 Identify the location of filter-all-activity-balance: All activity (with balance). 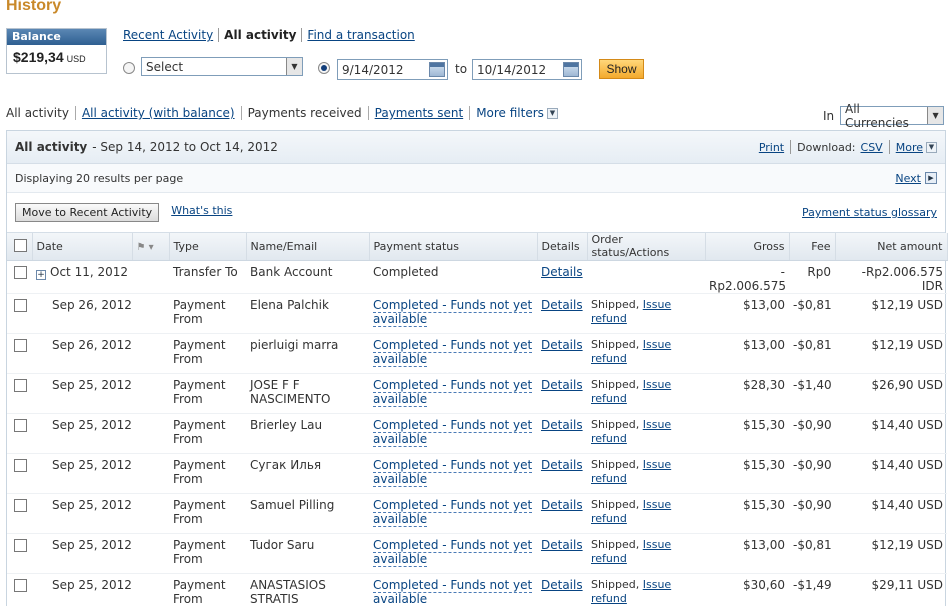
(158, 113).